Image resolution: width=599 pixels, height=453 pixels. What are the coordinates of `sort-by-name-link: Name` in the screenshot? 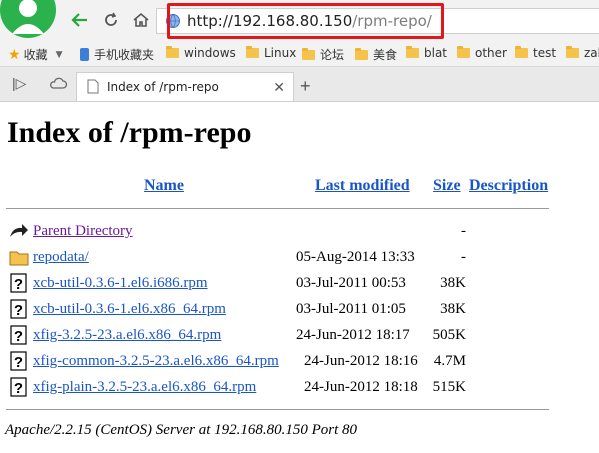 It's located at (164, 186).